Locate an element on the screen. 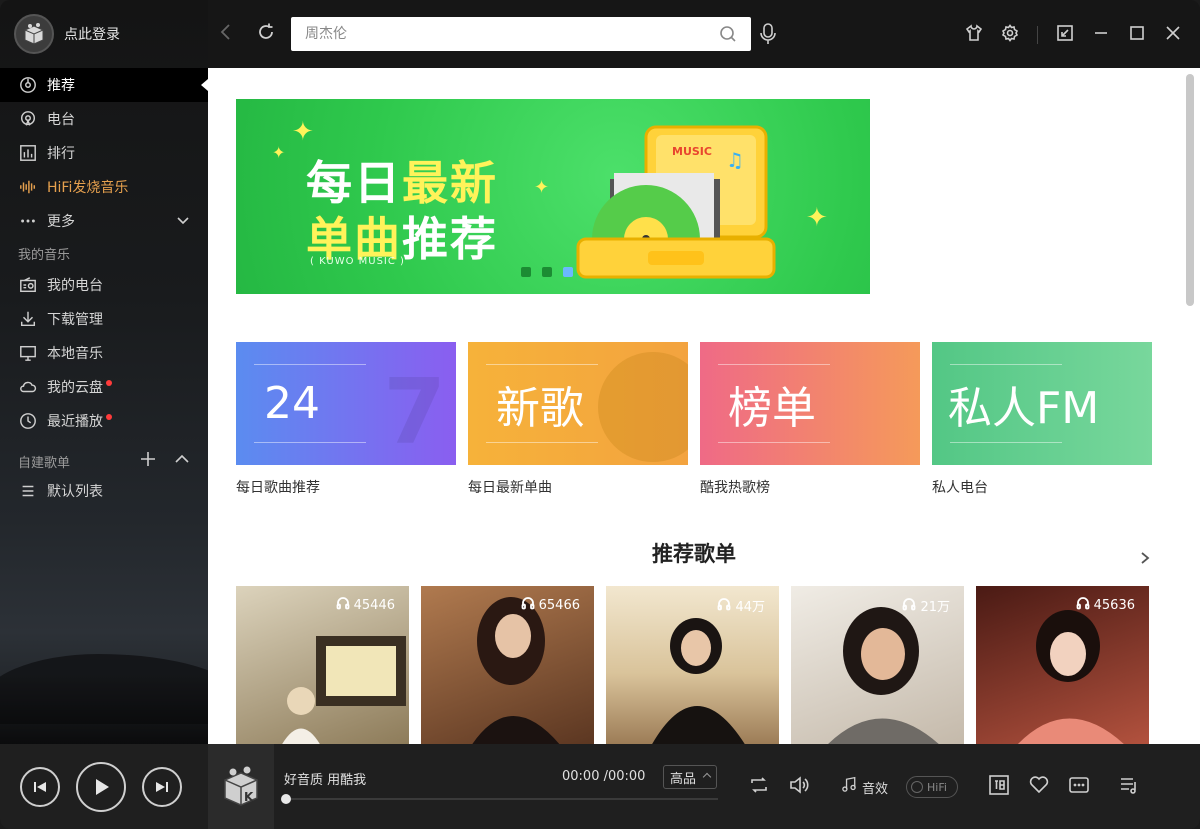 This screenshot has height=829, width=1200. search-box is located at coordinates (521, 34).